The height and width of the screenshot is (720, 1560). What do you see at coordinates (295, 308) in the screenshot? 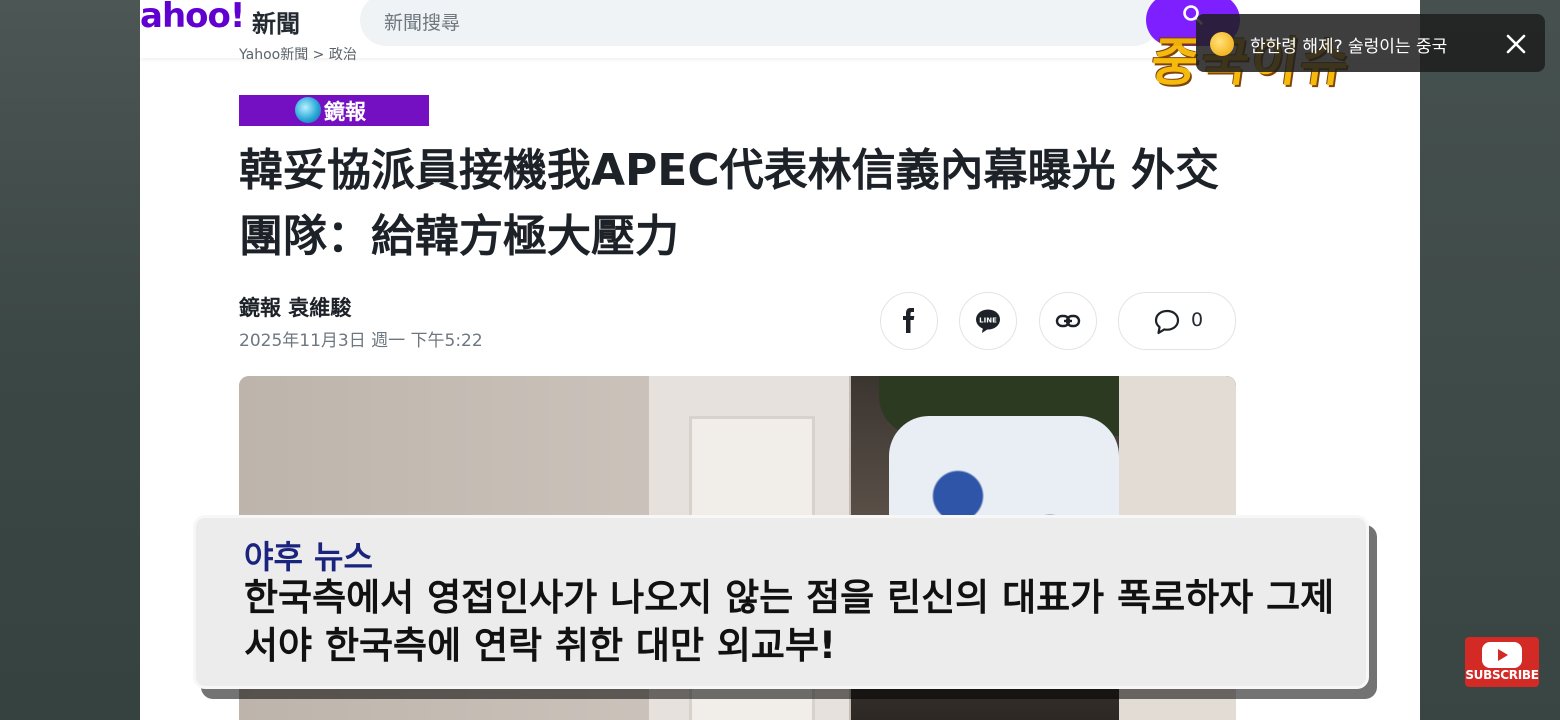
I see `article-byline: 鏡報 袁維駿` at bounding box center [295, 308].